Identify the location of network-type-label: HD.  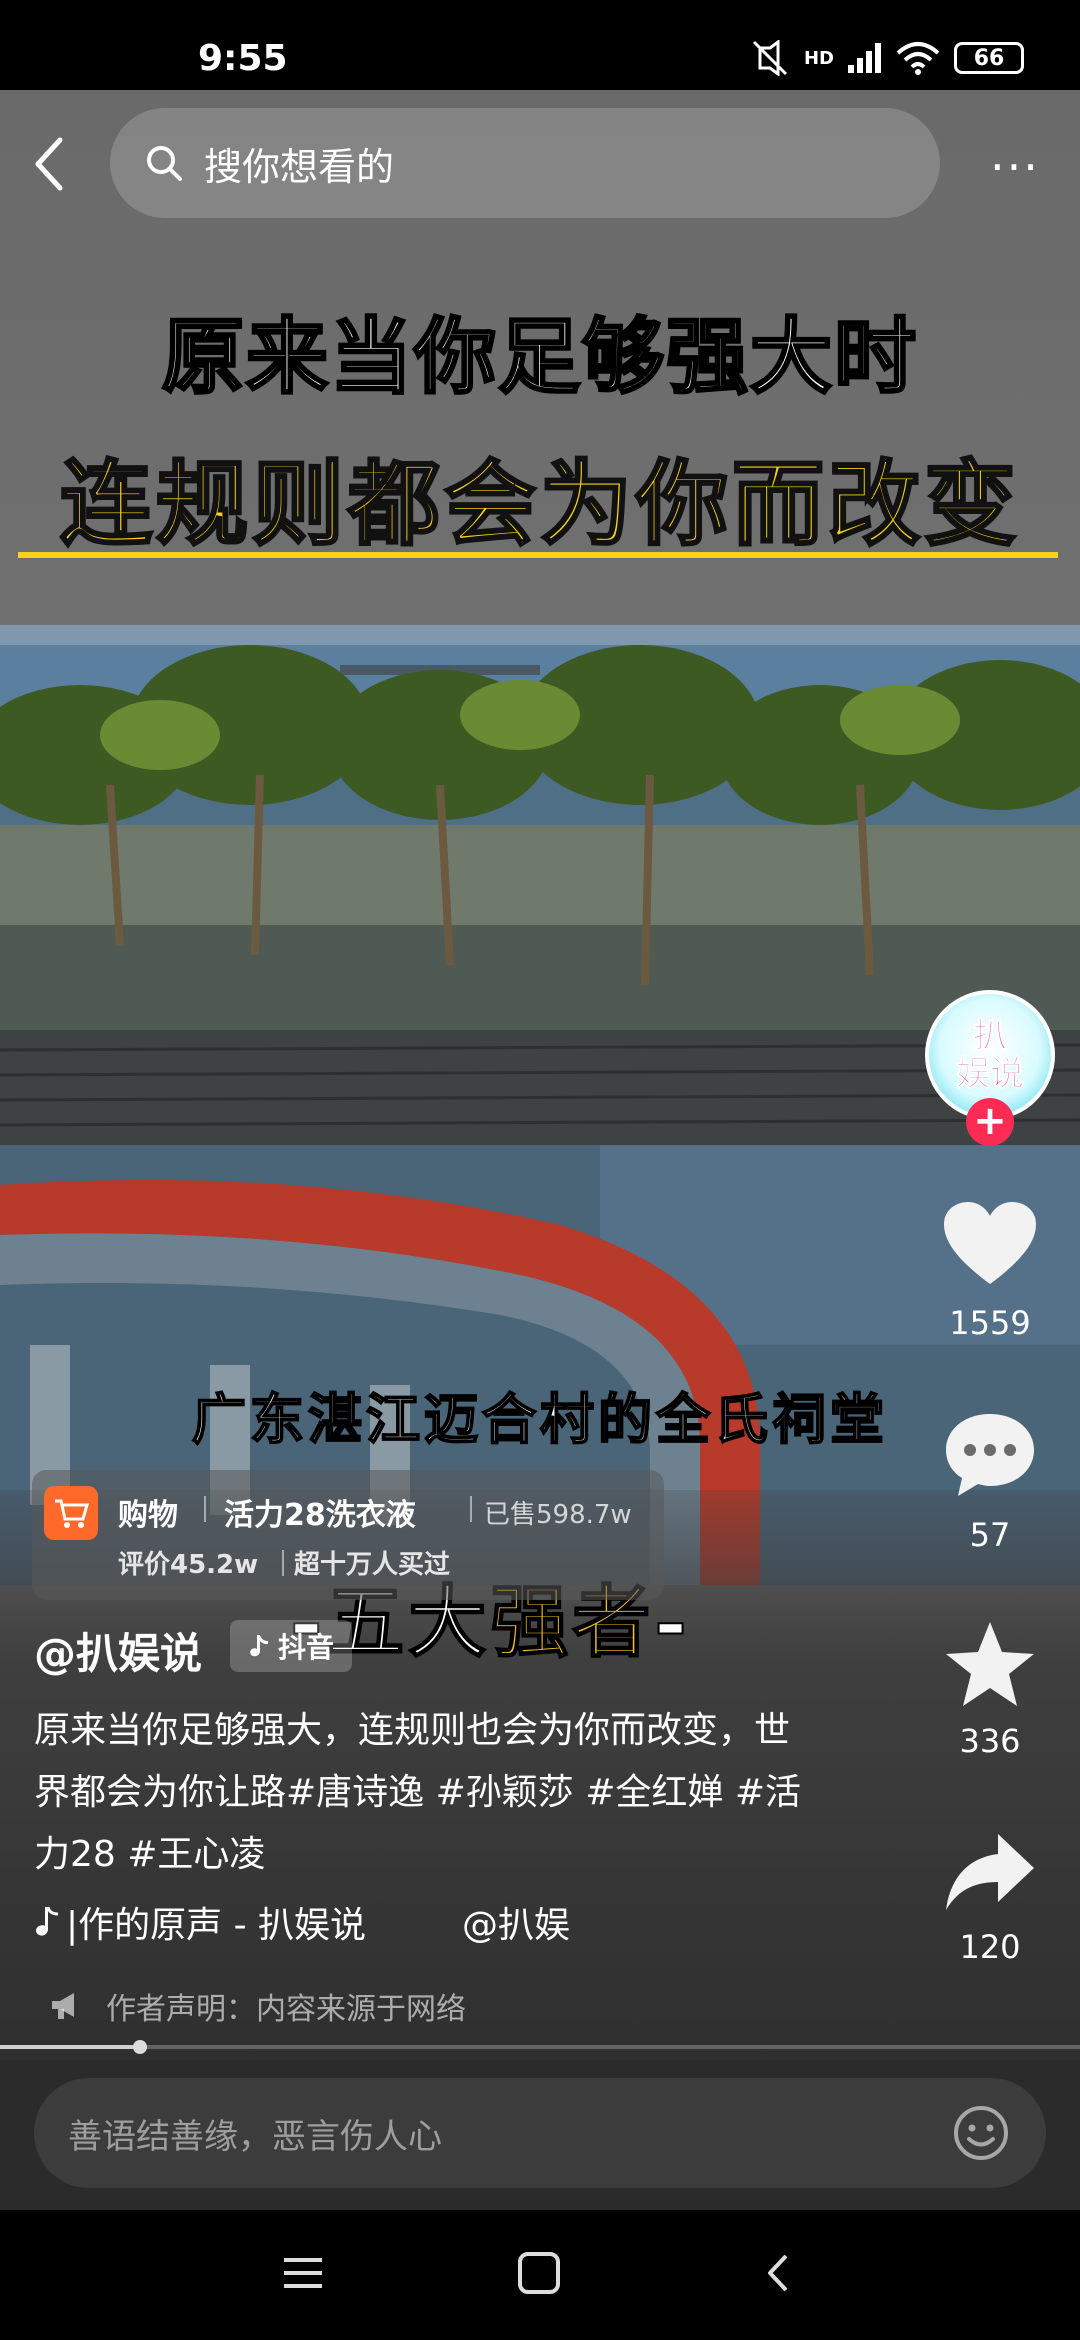
(818, 58).